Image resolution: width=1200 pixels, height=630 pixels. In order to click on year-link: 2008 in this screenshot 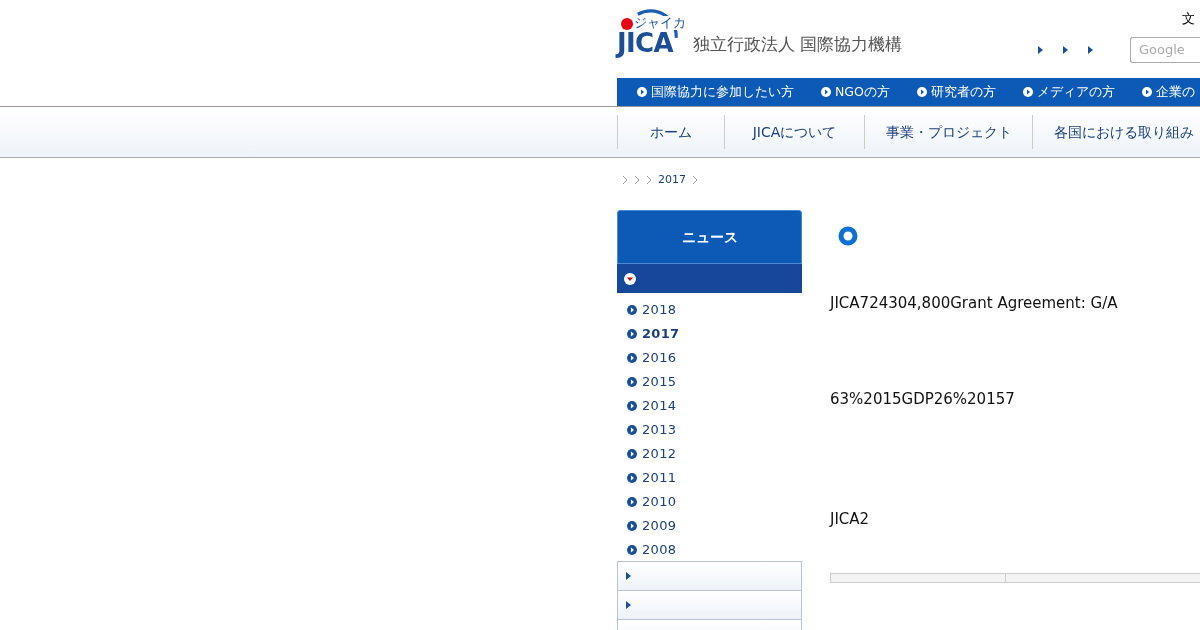, I will do `click(709, 550)`.